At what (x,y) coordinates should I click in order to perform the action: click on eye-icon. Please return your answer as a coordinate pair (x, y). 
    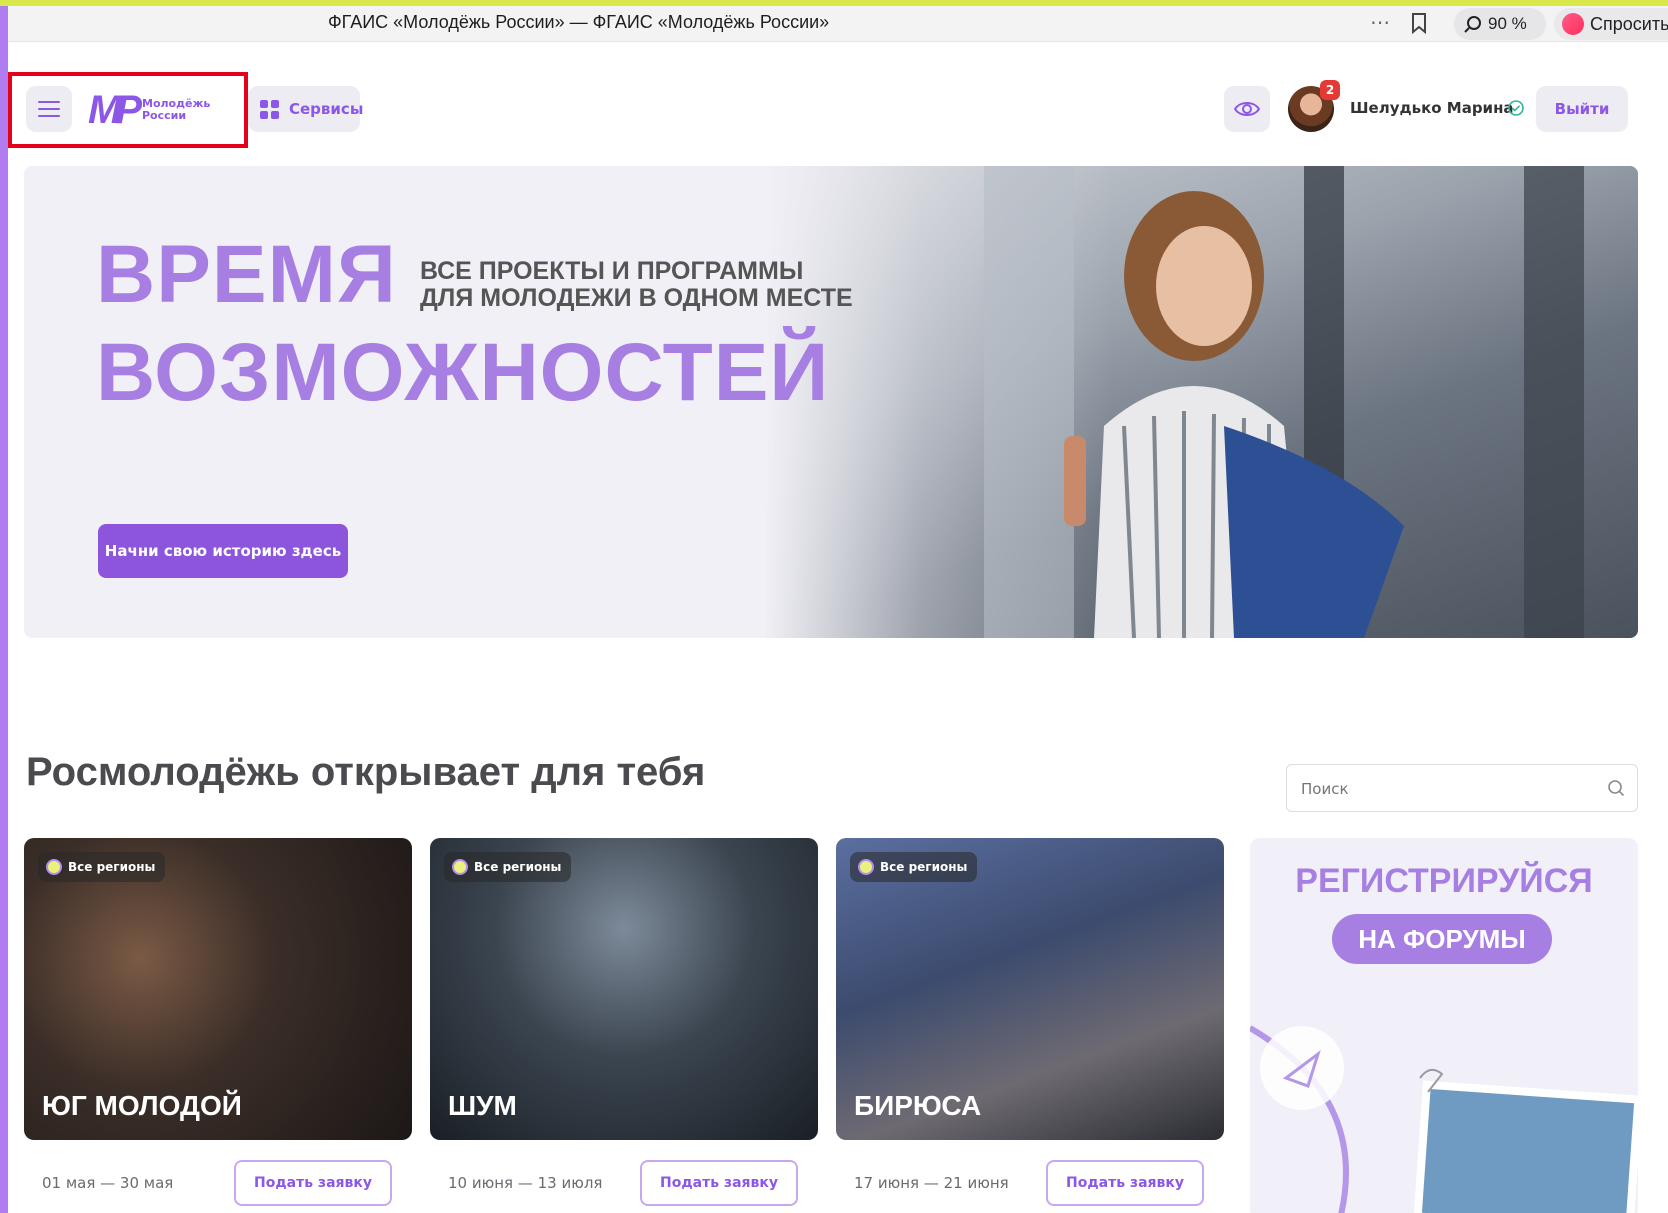
    Looking at the image, I should click on (1247, 109).